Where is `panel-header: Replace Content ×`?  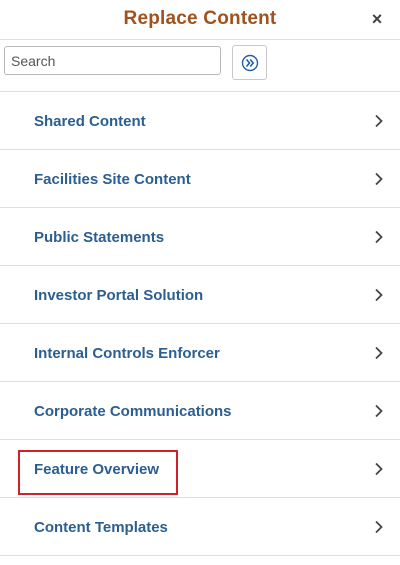 panel-header: Replace Content × is located at coordinates (200, 20).